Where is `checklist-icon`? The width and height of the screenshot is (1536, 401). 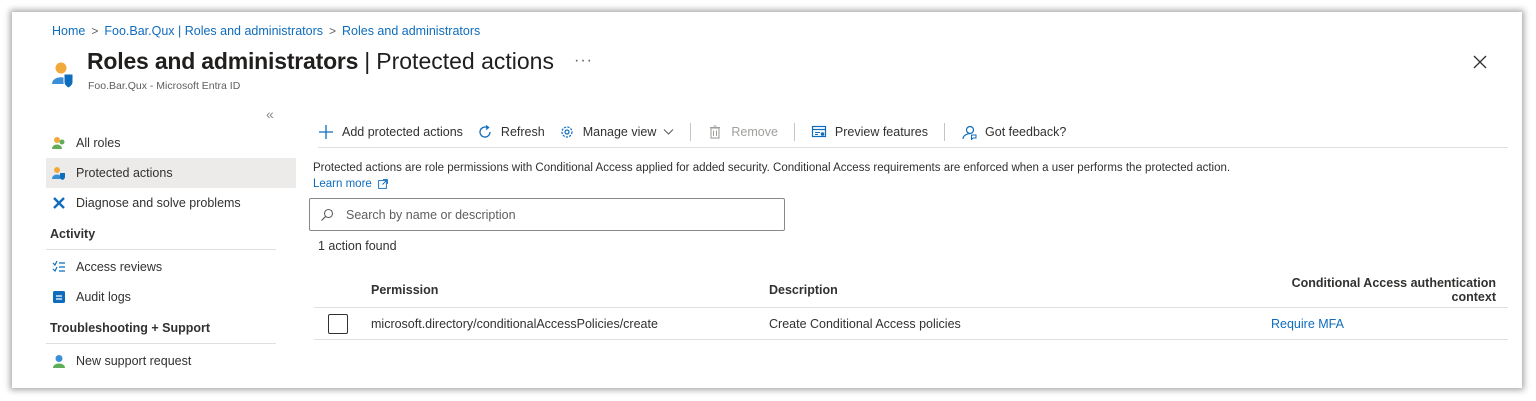 checklist-icon is located at coordinates (59, 267).